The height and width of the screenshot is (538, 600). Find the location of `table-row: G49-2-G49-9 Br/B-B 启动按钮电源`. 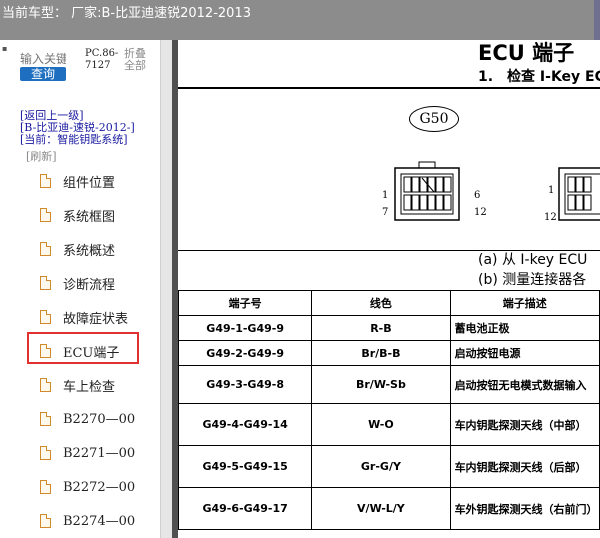

table-row: G49-2-G49-9 Br/B-B 启动按钮电源 is located at coordinates (389, 353).